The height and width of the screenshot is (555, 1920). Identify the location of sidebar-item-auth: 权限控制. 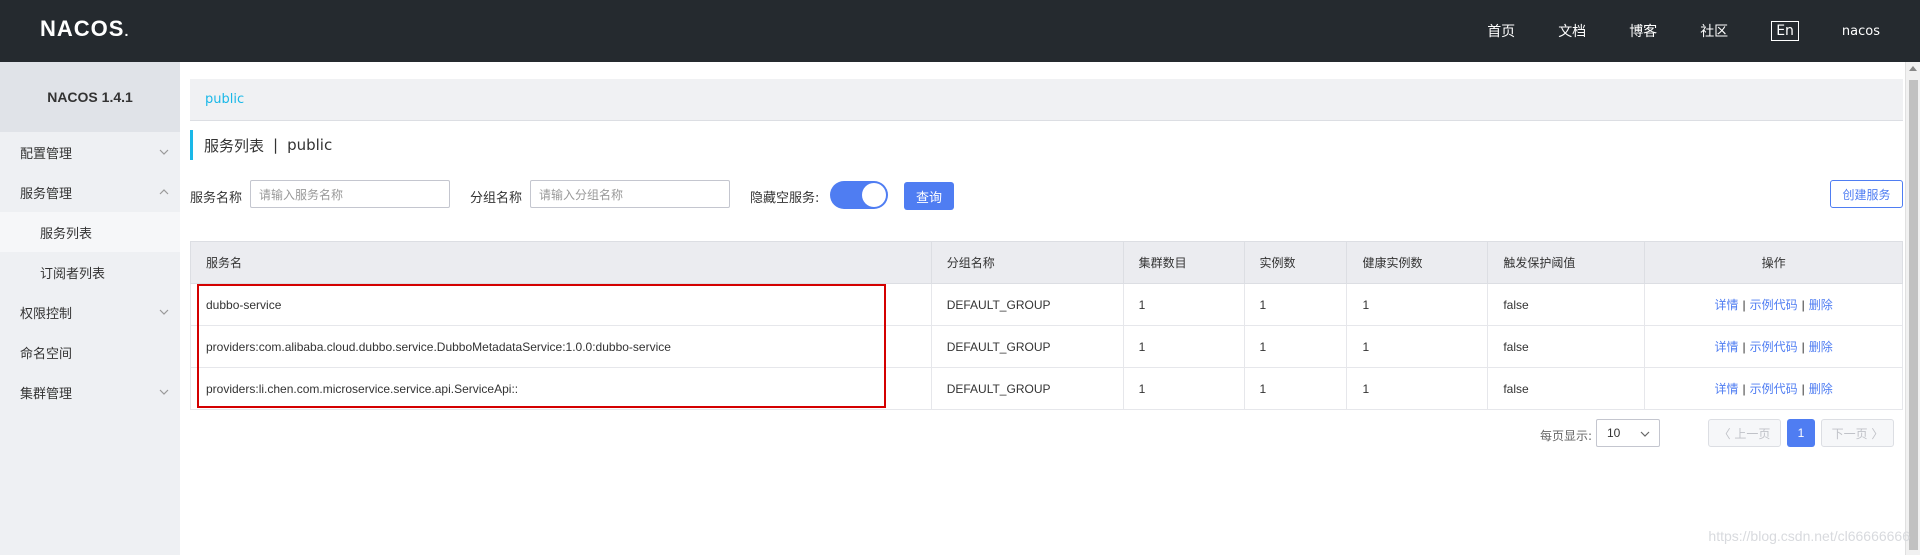
(90, 312).